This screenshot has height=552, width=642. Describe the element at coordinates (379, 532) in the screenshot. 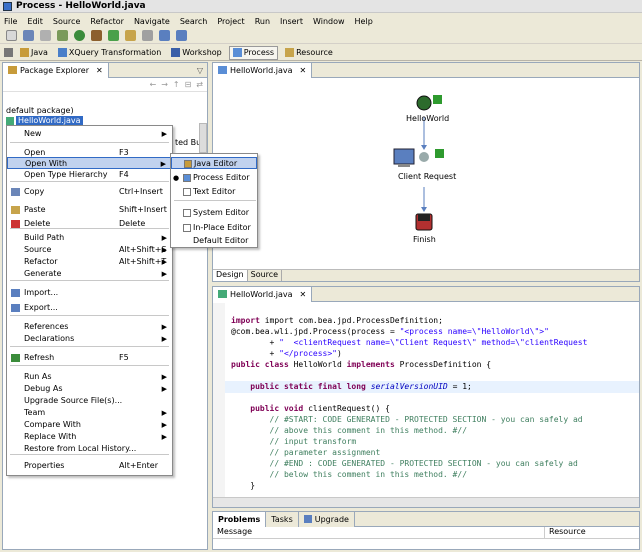

I see `column-message: Message` at that location.